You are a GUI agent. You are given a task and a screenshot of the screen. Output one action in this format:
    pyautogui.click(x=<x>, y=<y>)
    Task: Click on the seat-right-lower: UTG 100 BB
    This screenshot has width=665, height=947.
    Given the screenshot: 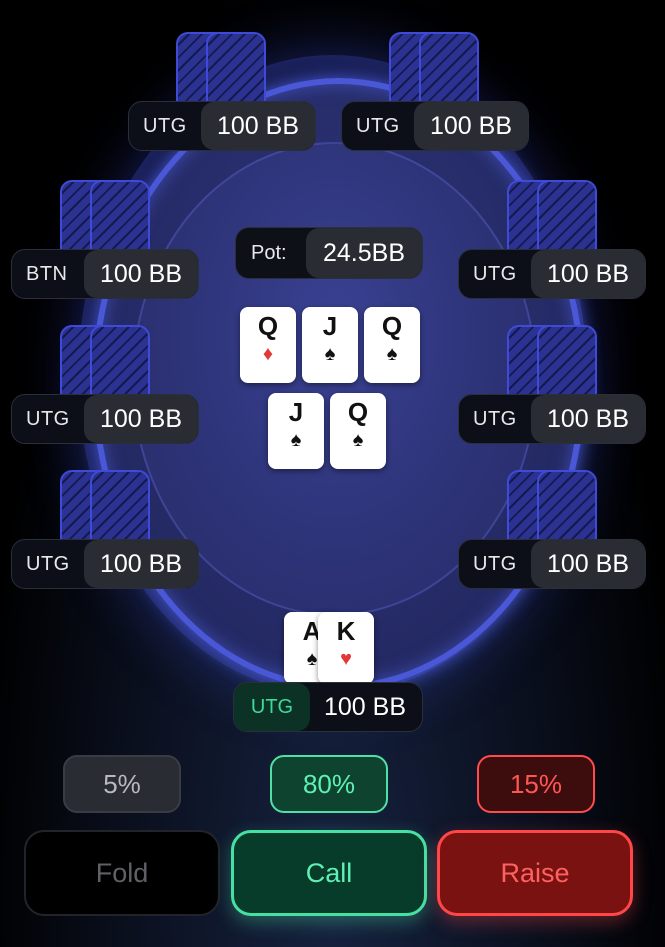 What is the action you would take?
    pyautogui.click(x=552, y=564)
    